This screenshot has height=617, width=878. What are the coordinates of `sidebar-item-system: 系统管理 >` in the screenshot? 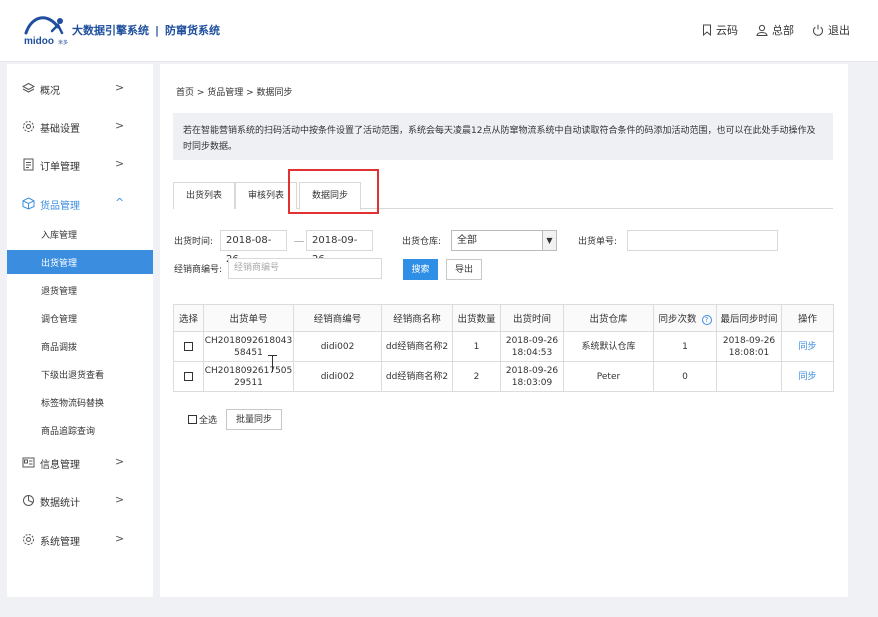 It's located at (80, 540).